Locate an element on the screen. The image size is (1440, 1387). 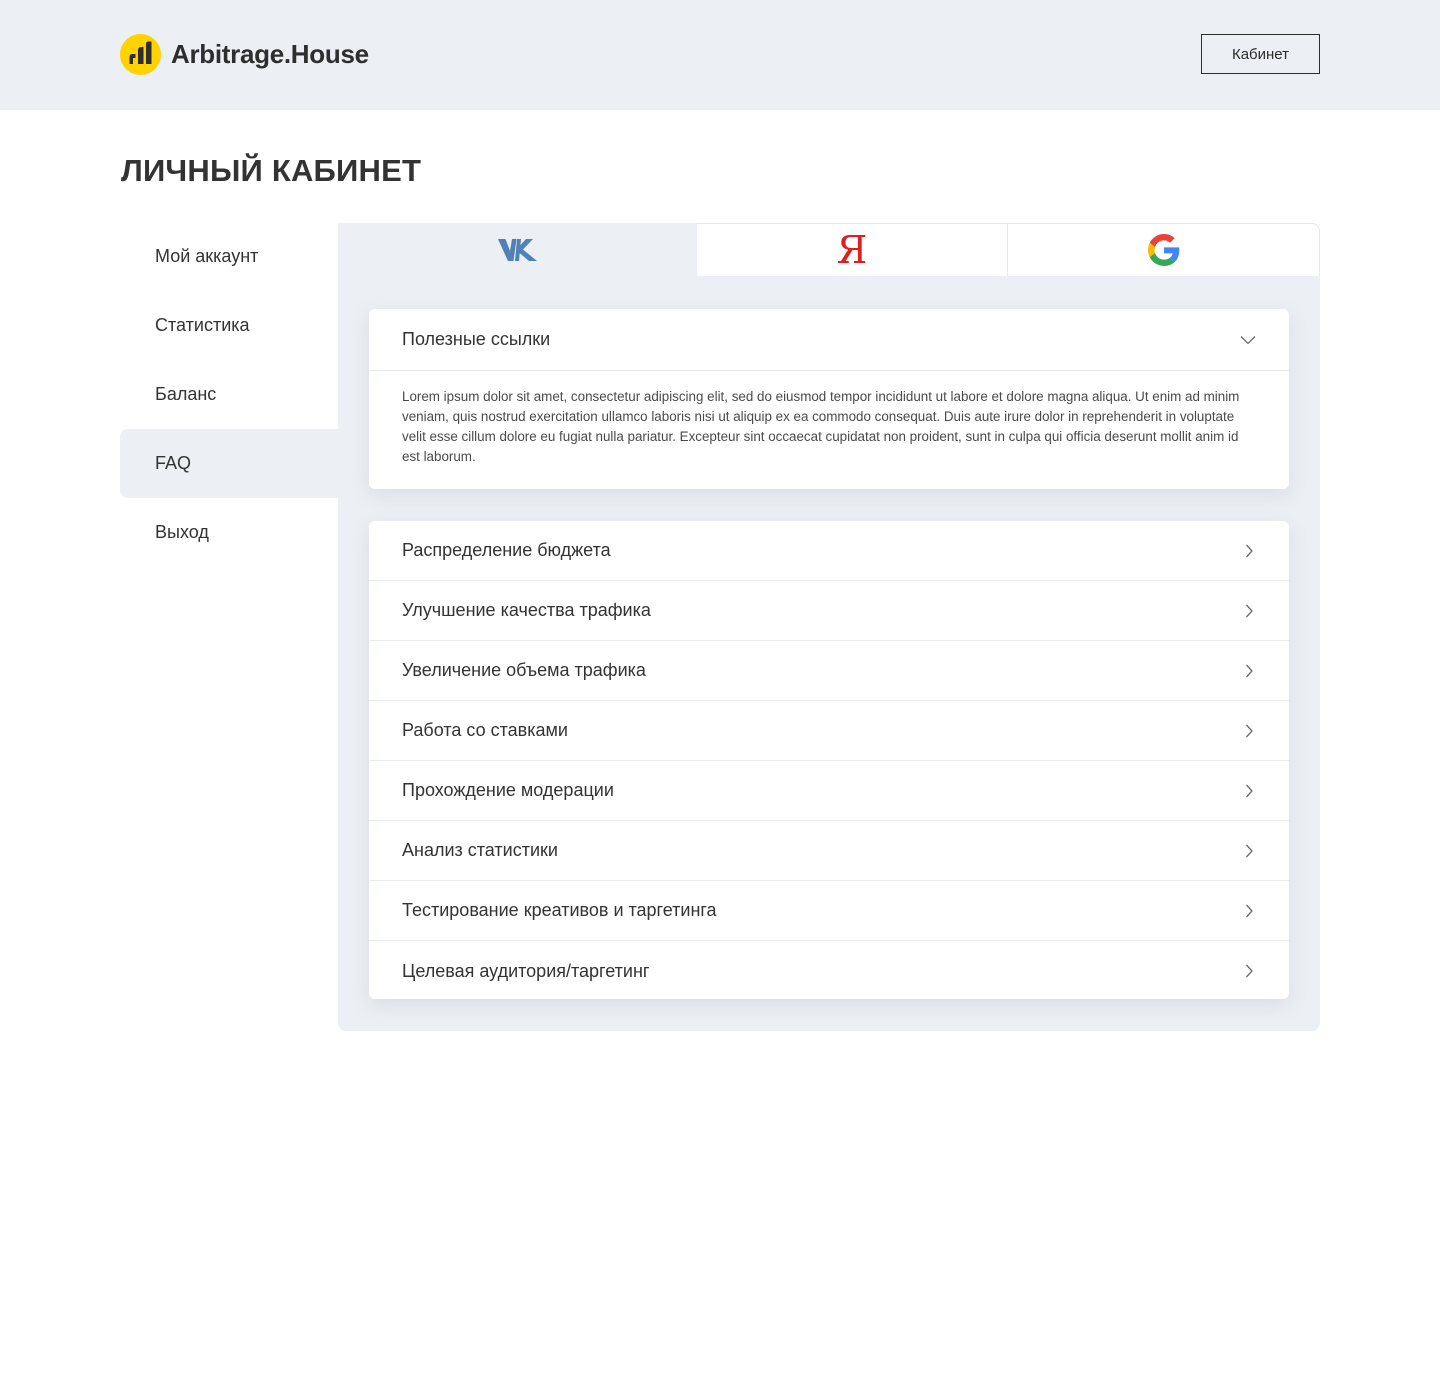
bar-chart-logo-icon is located at coordinates (140, 54).